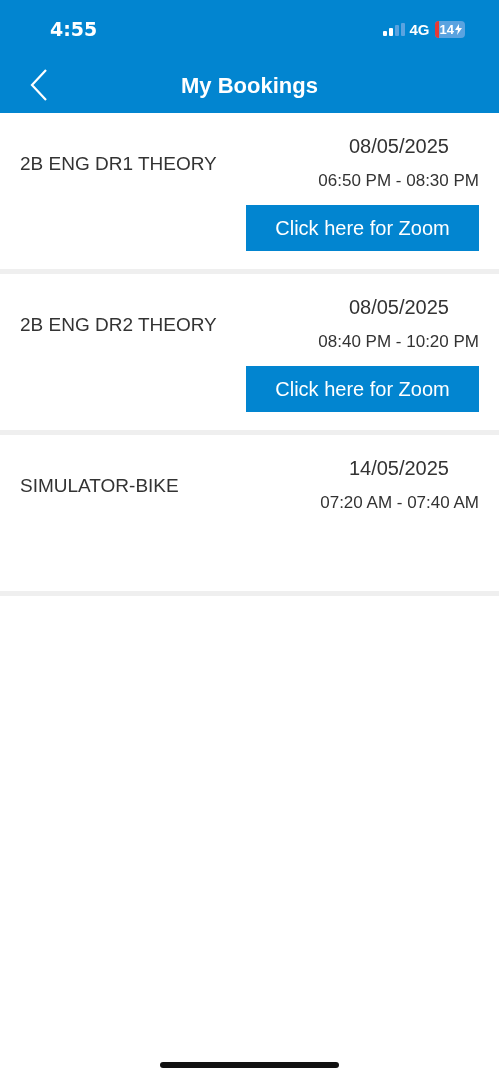  Describe the element at coordinates (449, 29) in the screenshot. I see `battery-indicator: 14` at that location.